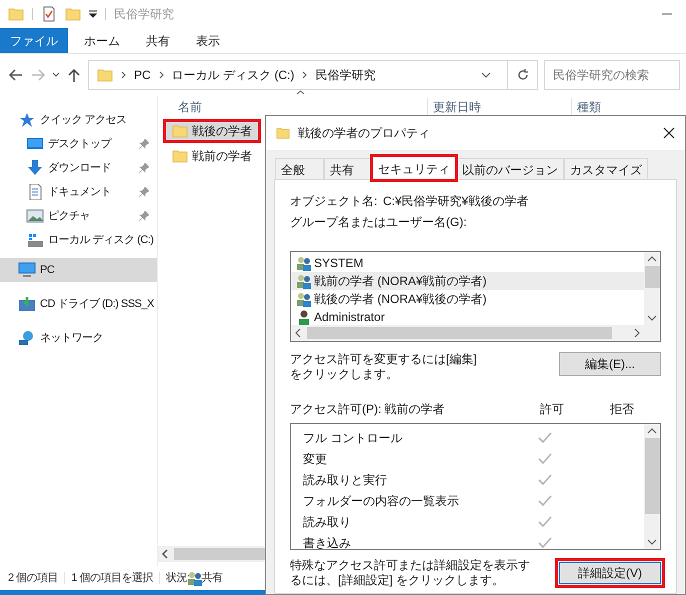 This screenshot has width=686, height=595. Describe the element at coordinates (510, 169) in the screenshot. I see `dialog-tab: 以前のバージョン` at that location.